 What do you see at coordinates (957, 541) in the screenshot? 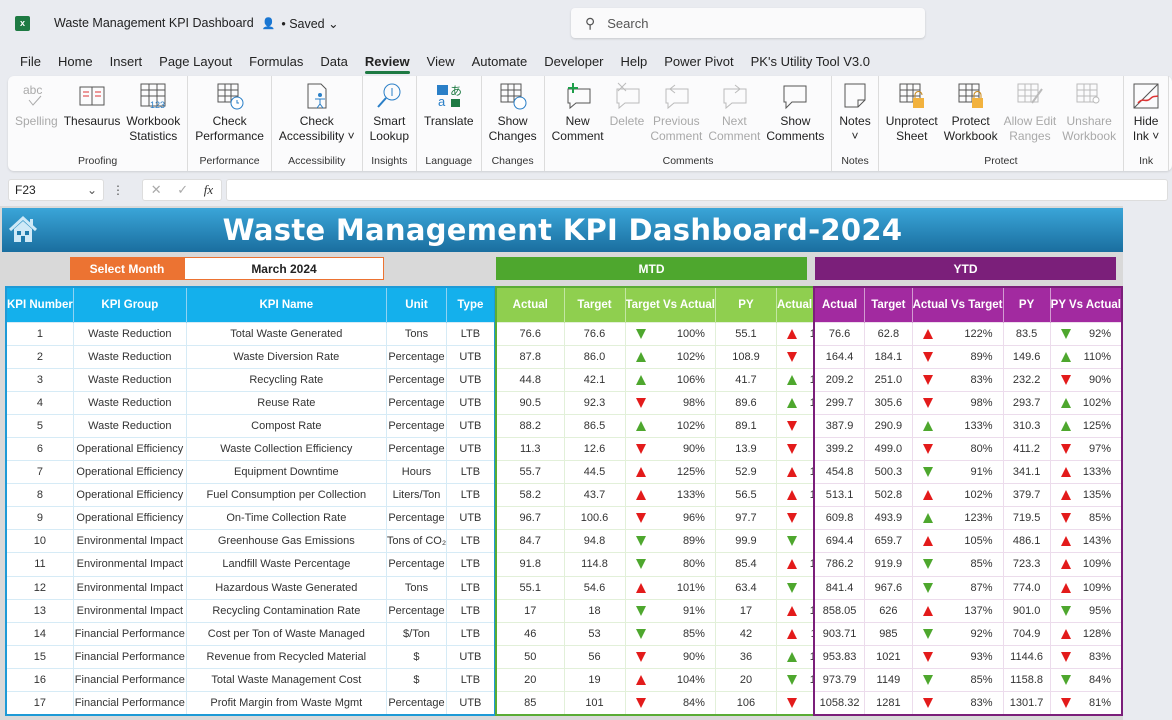
I see `ytd-actual-vs-target-cell: 105%` at bounding box center [957, 541].